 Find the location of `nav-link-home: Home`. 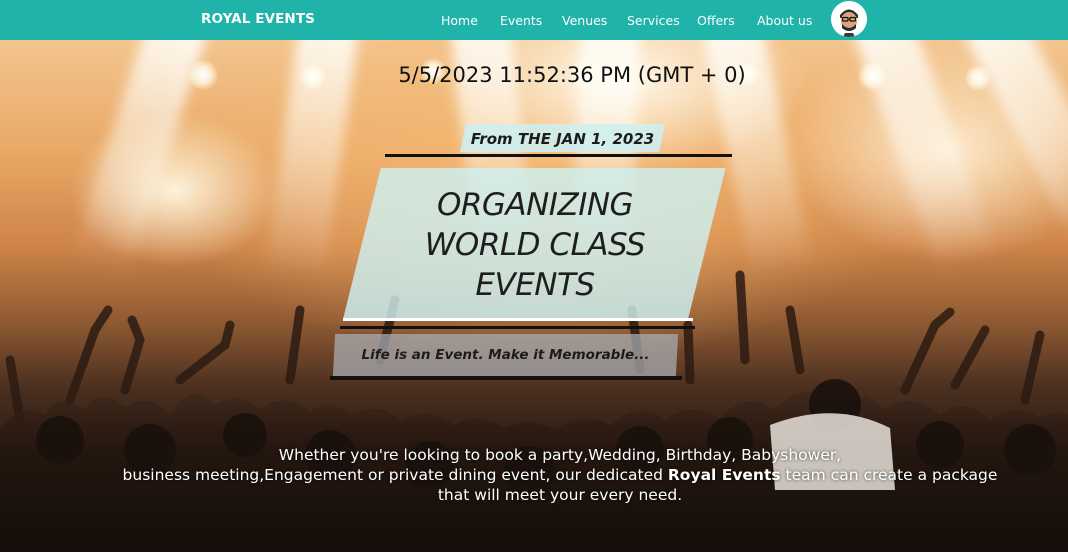

nav-link-home: Home is located at coordinates (459, 20).